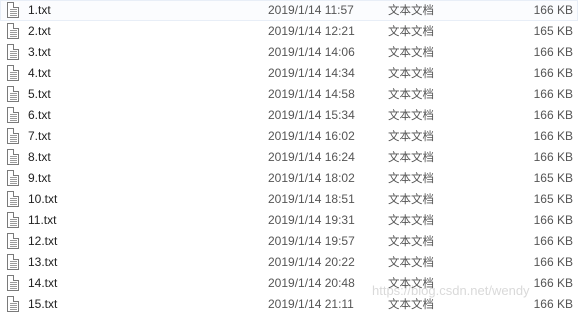  I want to click on file-date: 2019/1/14 16:02, so click(311, 136).